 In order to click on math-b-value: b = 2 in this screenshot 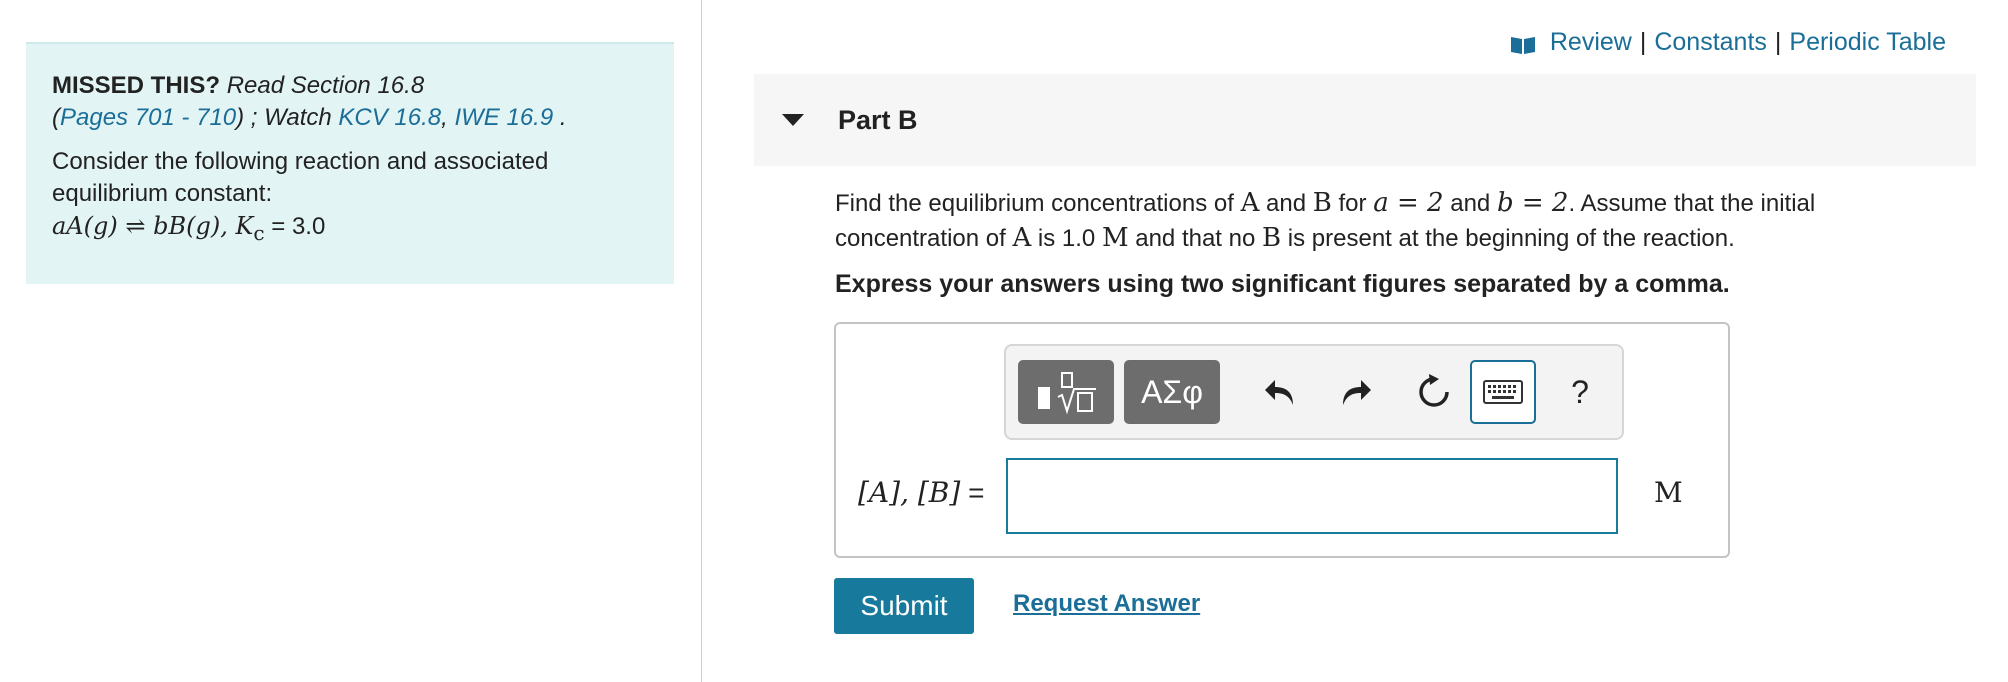, I will do `click(1532, 203)`.